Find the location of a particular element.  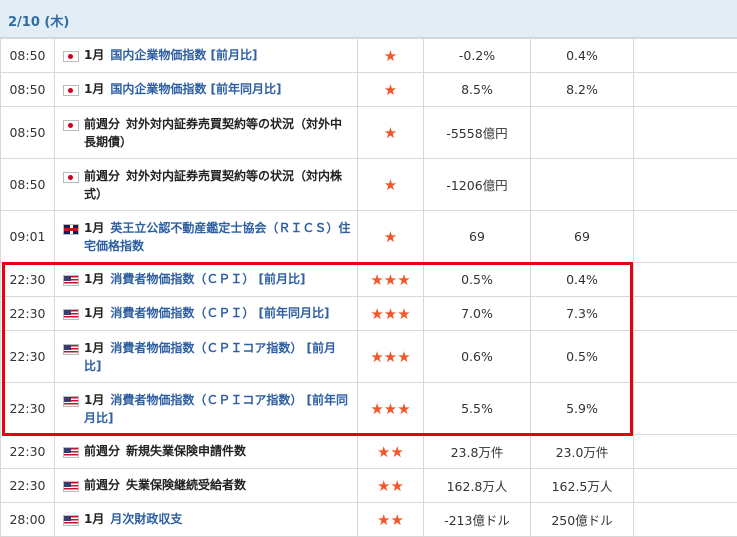

time-cell: 09:01 is located at coordinates (28, 237).